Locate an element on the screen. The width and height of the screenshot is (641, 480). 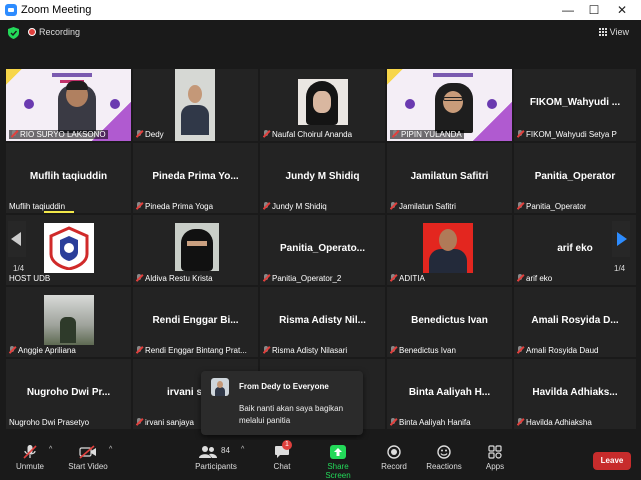
close-button: ✕ is located at coordinates (622, 10).